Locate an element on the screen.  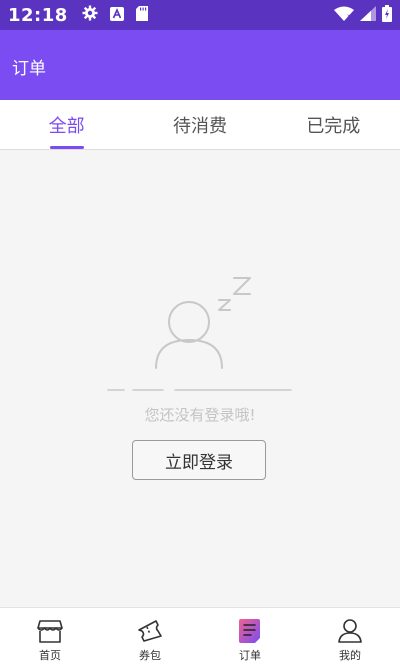
status-bar: 12:18 x is located at coordinates (200, 15).